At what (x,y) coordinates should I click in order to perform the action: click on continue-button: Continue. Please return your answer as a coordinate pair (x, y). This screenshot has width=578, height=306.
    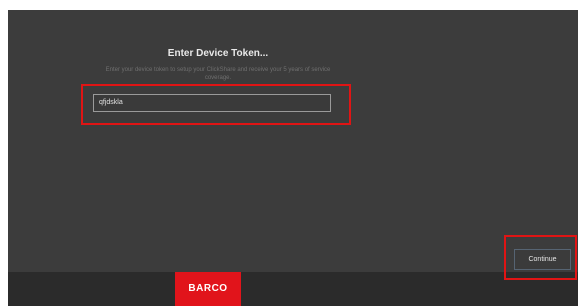
    Looking at the image, I should click on (542, 259).